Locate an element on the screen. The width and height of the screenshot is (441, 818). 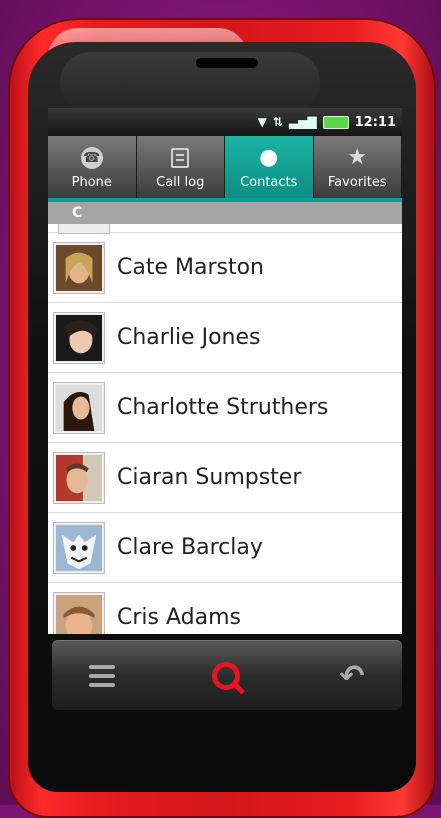
status-time: 12:11 is located at coordinates (375, 122).